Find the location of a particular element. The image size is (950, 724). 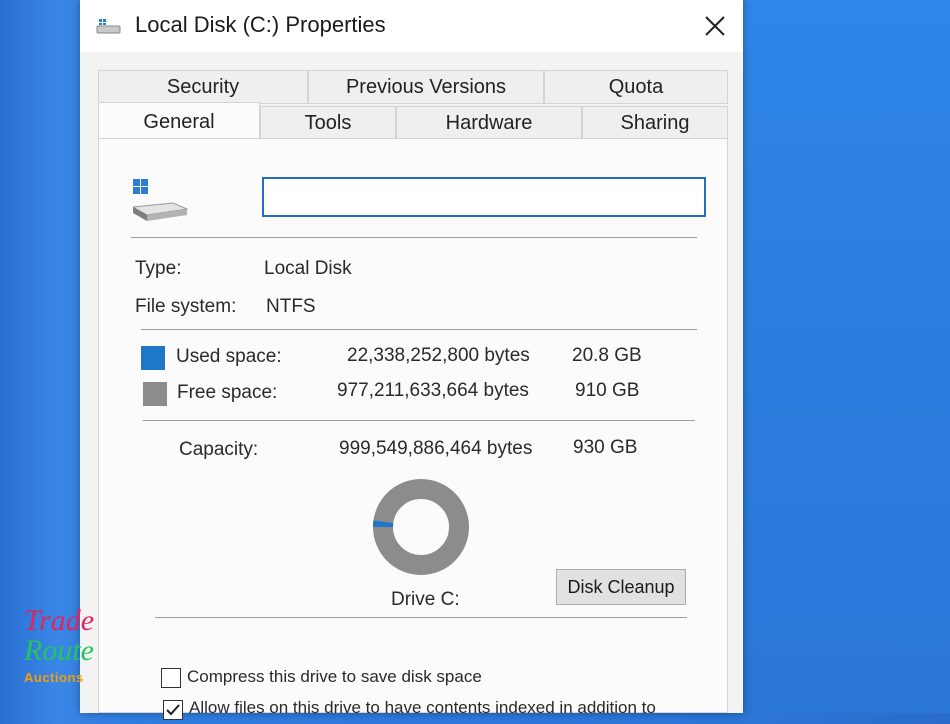

tab-general: General is located at coordinates (179, 122).